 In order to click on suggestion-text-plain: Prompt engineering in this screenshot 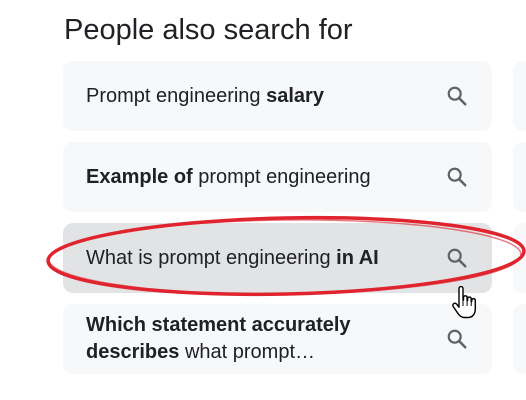, I will do `click(176, 95)`.